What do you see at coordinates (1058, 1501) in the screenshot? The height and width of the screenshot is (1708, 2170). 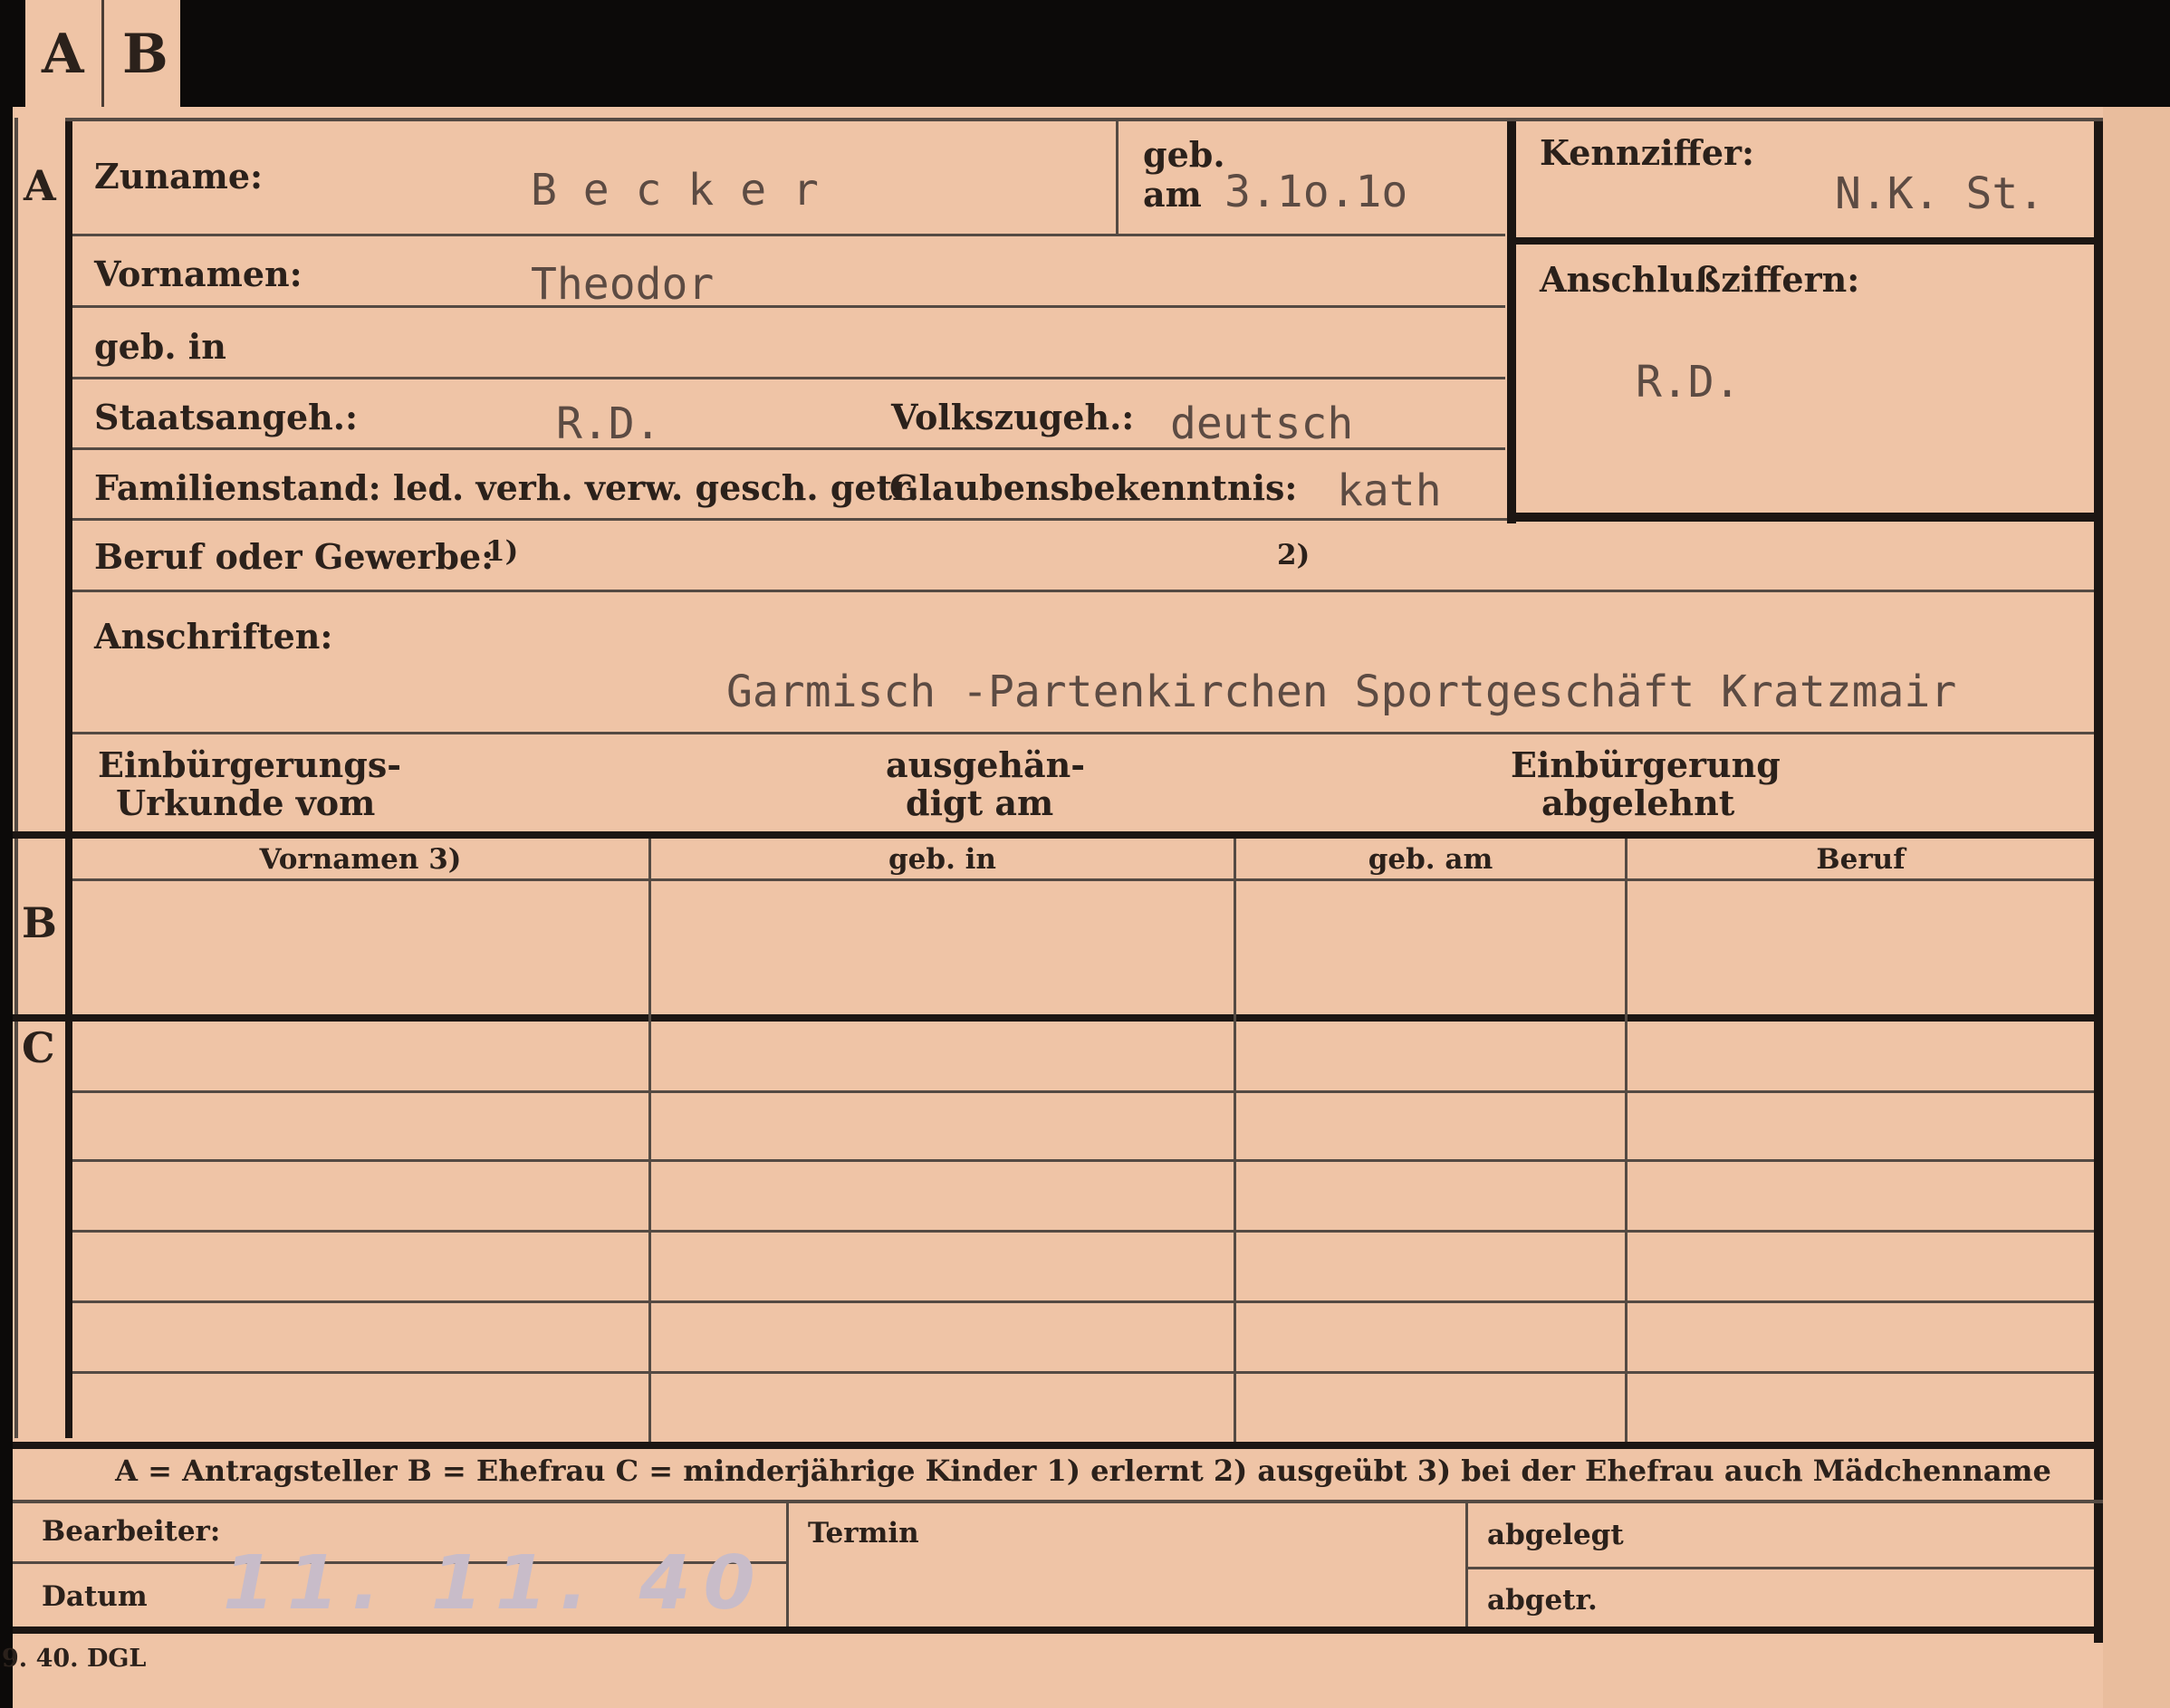 I see `footer-top` at bounding box center [1058, 1501].